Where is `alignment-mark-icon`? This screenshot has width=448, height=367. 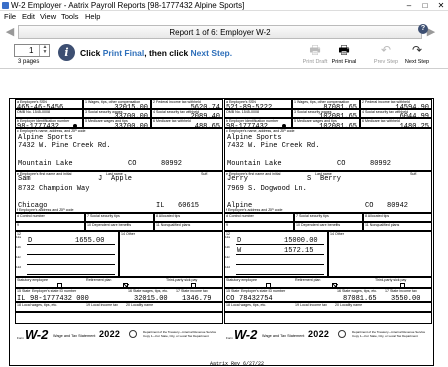
alignment-mark-icon is located at coordinates (75, 126).